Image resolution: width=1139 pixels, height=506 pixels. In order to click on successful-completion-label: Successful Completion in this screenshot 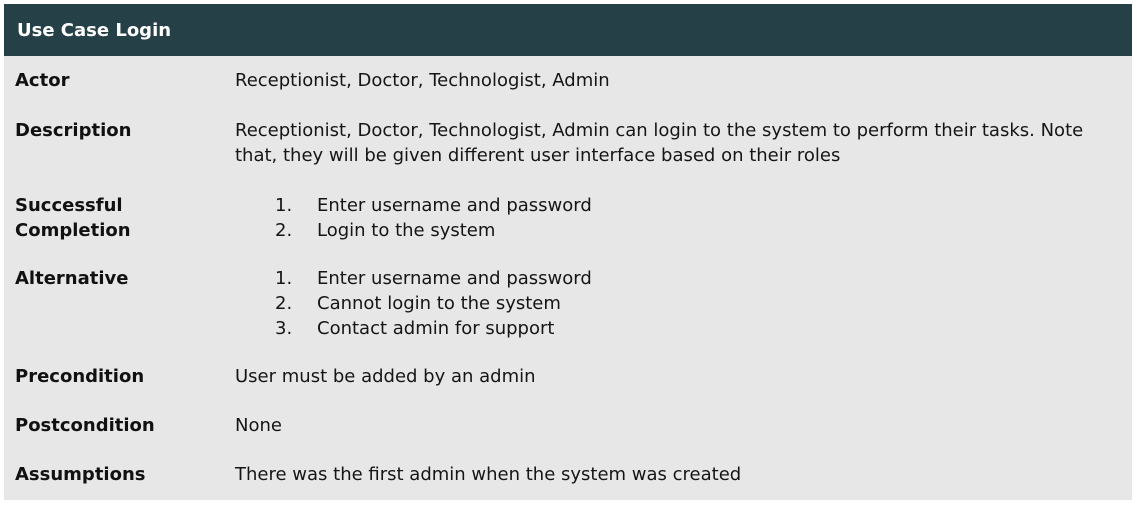, I will do `click(73, 218)`.